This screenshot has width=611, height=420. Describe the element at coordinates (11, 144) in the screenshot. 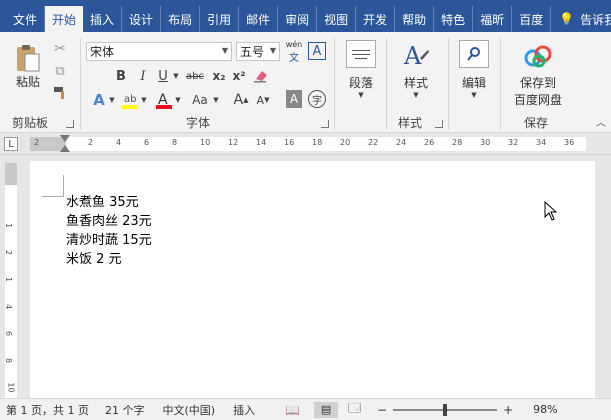

I see `tab-selector-icon: L` at that location.